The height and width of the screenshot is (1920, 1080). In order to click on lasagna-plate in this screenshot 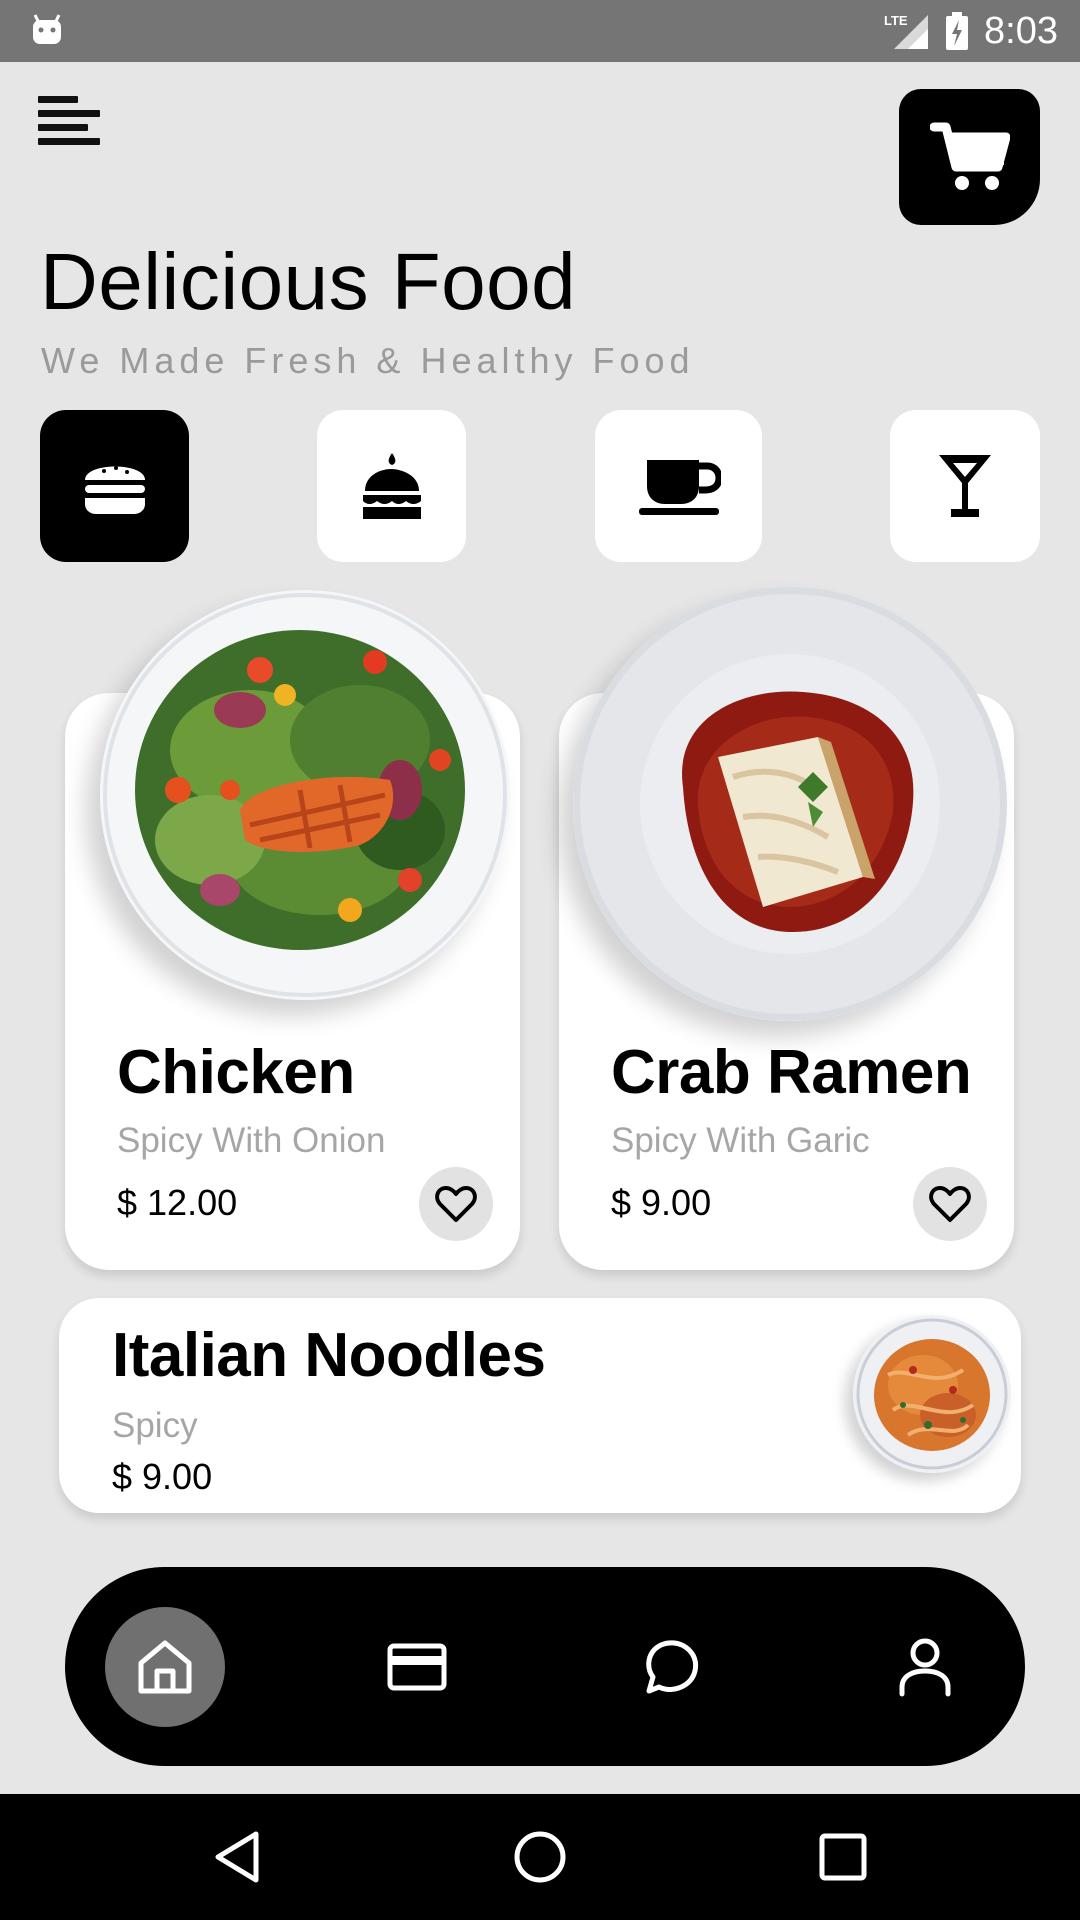, I will do `click(790, 804)`.